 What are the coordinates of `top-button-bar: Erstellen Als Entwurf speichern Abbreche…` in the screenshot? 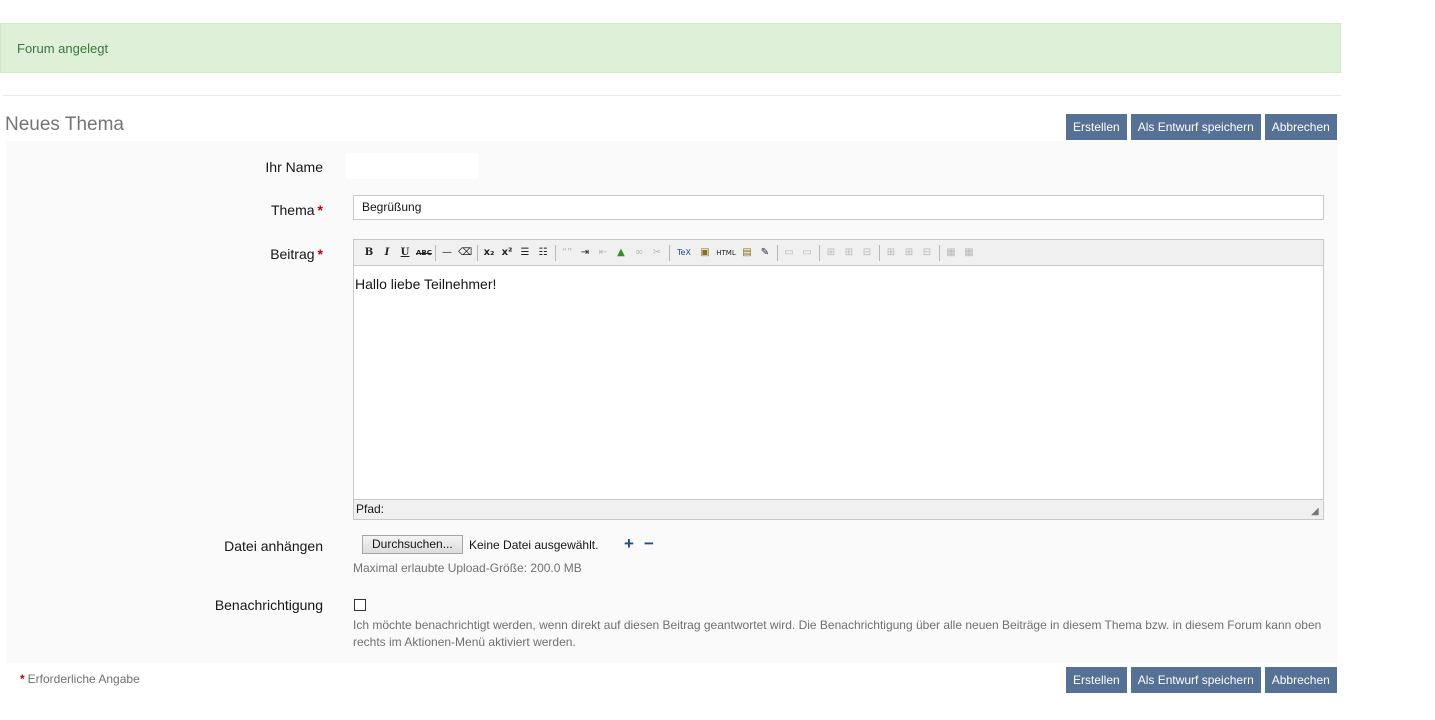 It's located at (1201, 127).